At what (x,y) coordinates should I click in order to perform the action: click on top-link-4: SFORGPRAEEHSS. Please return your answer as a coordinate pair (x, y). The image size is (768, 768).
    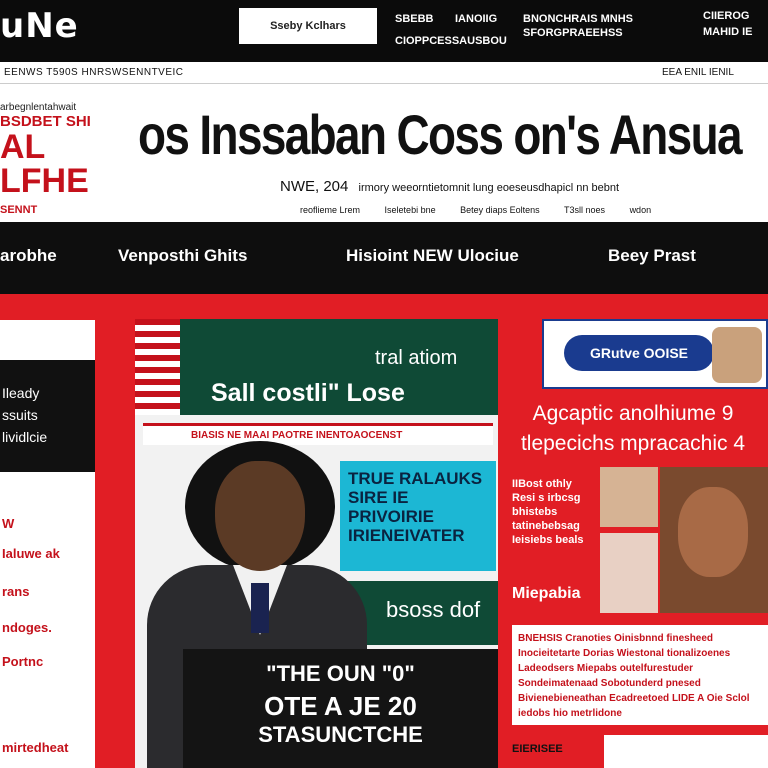
    Looking at the image, I should click on (573, 33).